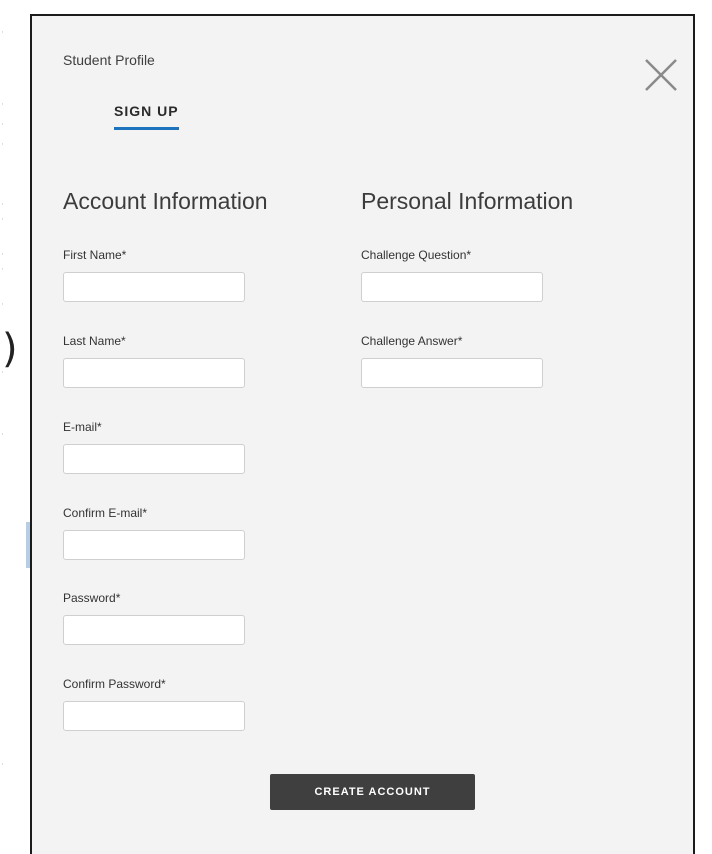 This screenshot has width=712, height=854. Describe the element at coordinates (452, 373) in the screenshot. I see `challenge-answer-input` at that location.